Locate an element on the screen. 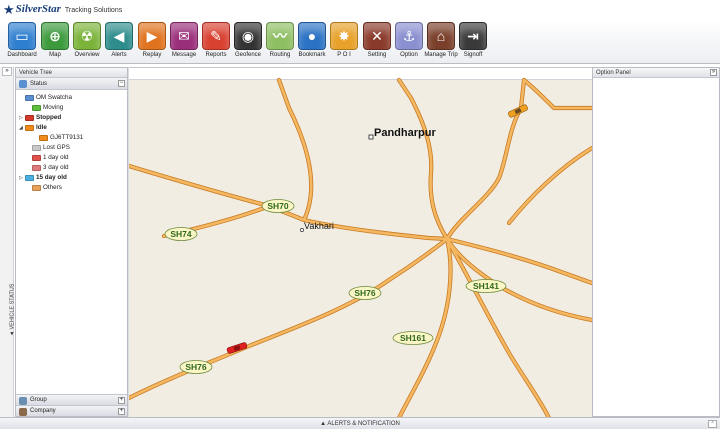  company-label: Company is located at coordinates (43, 411).